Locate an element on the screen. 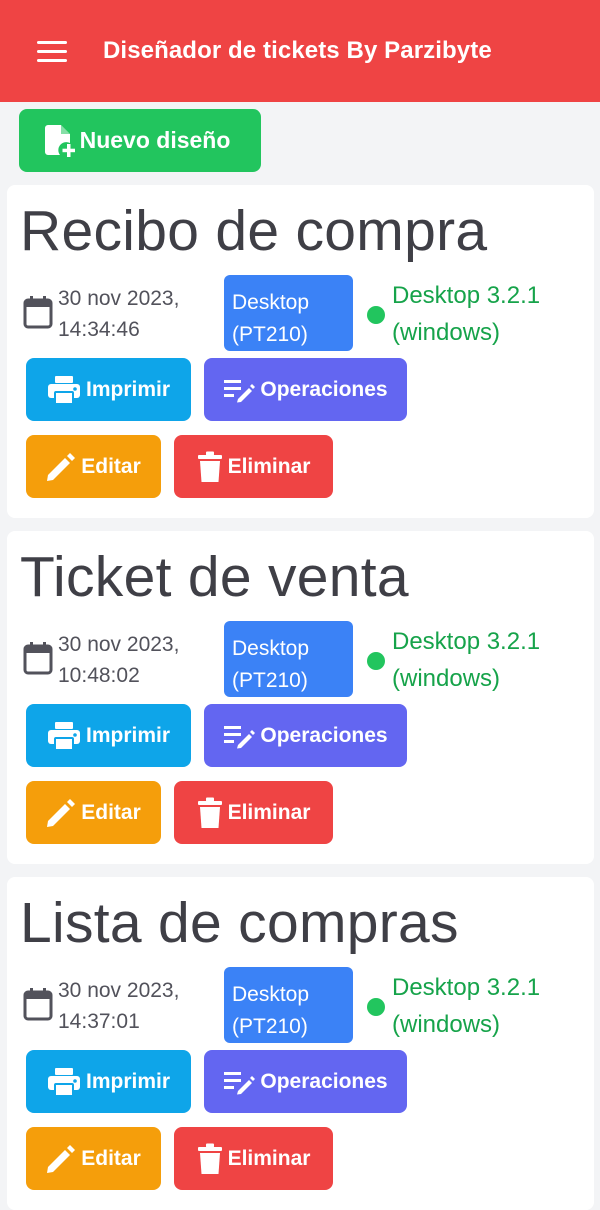 Image resolution: width=600 pixels, height=1210 pixels. top-app-bar: Diseñador de tickets By Parzibyte is located at coordinates (300, 51).